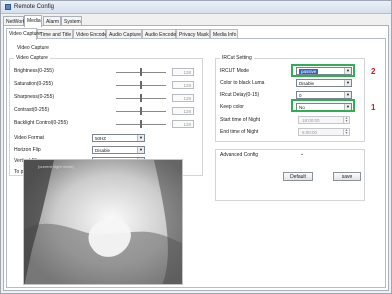 Image resolution: width=392 pixels, height=294 pixels. What do you see at coordinates (324, 83) in the screenshot?
I see `color-to-black-luma-select: Disable ▼` at bounding box center [324, 83].